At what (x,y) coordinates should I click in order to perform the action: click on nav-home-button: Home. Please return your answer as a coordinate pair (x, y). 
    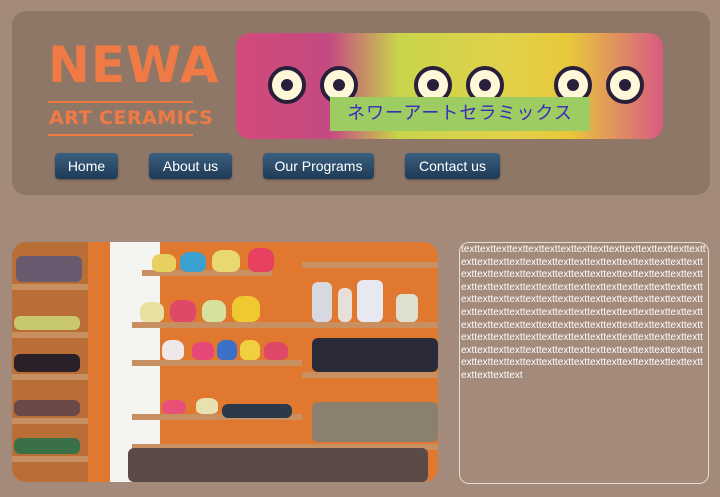
    Looking at the image, I should click on (86, 166).